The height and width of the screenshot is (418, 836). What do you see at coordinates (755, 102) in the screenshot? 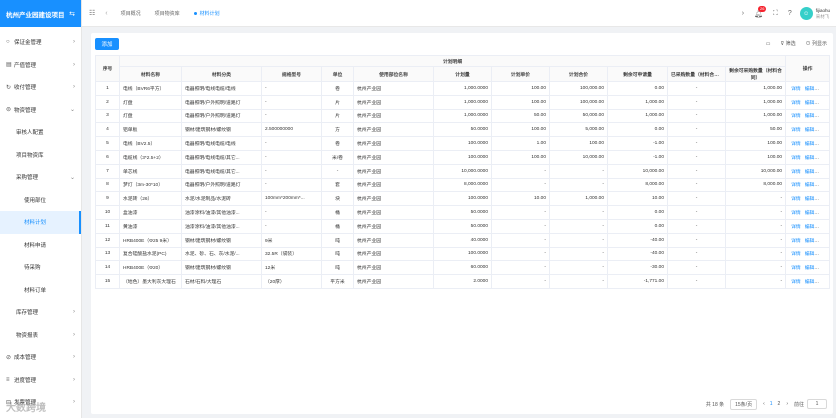
I see `table-cell: 1,000.00` at bounding box center [755, 102].